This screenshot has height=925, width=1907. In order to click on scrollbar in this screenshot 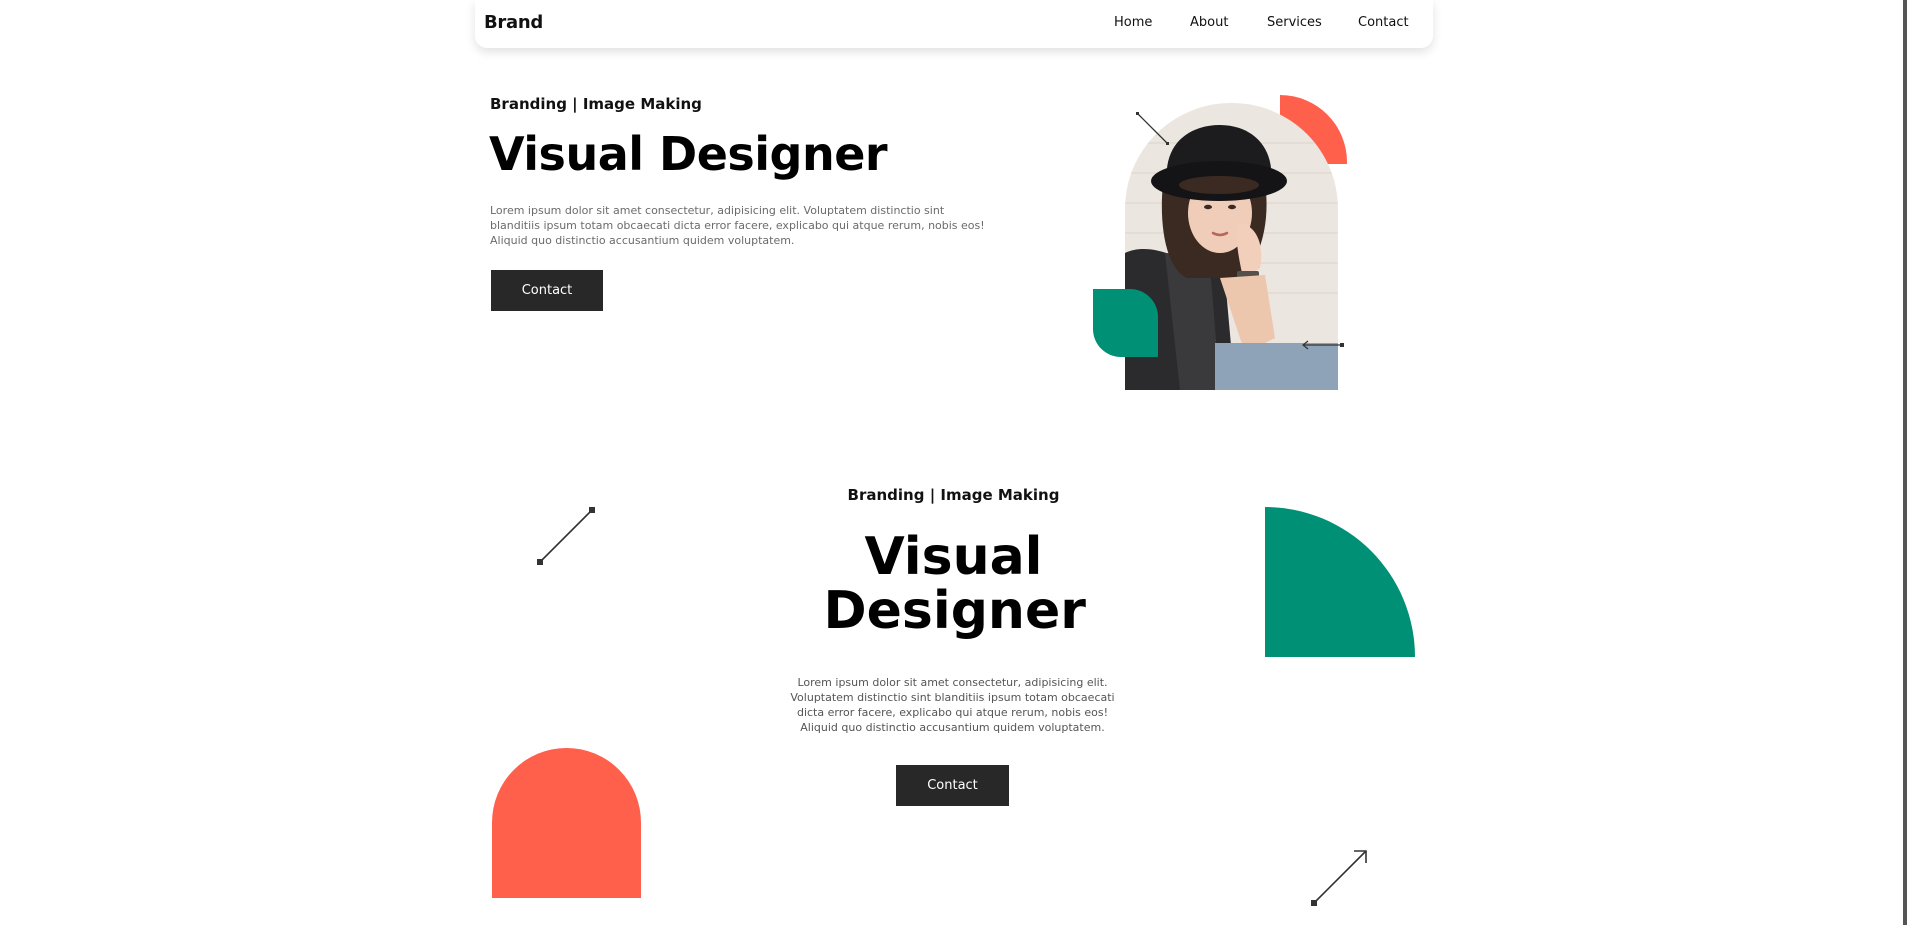, I will do `click(1905, 462)`.